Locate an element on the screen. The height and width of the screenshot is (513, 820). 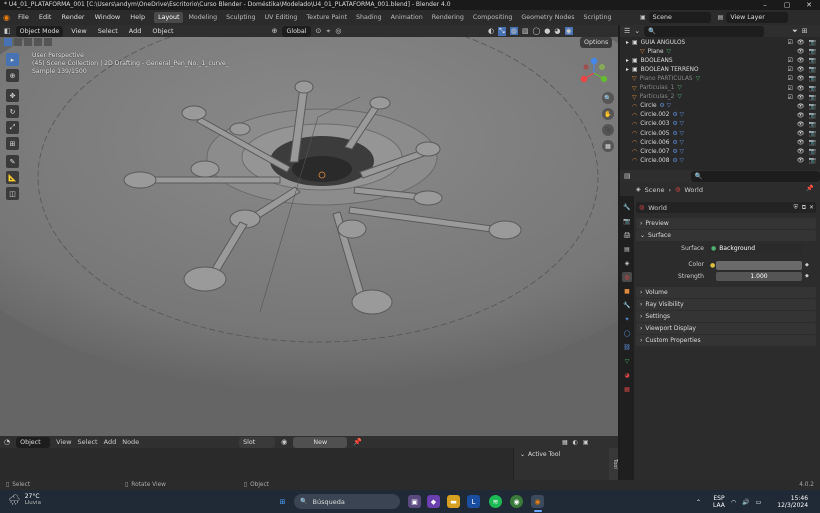
blender-logo-icon: ◉ is located at coordinates (6, 17).